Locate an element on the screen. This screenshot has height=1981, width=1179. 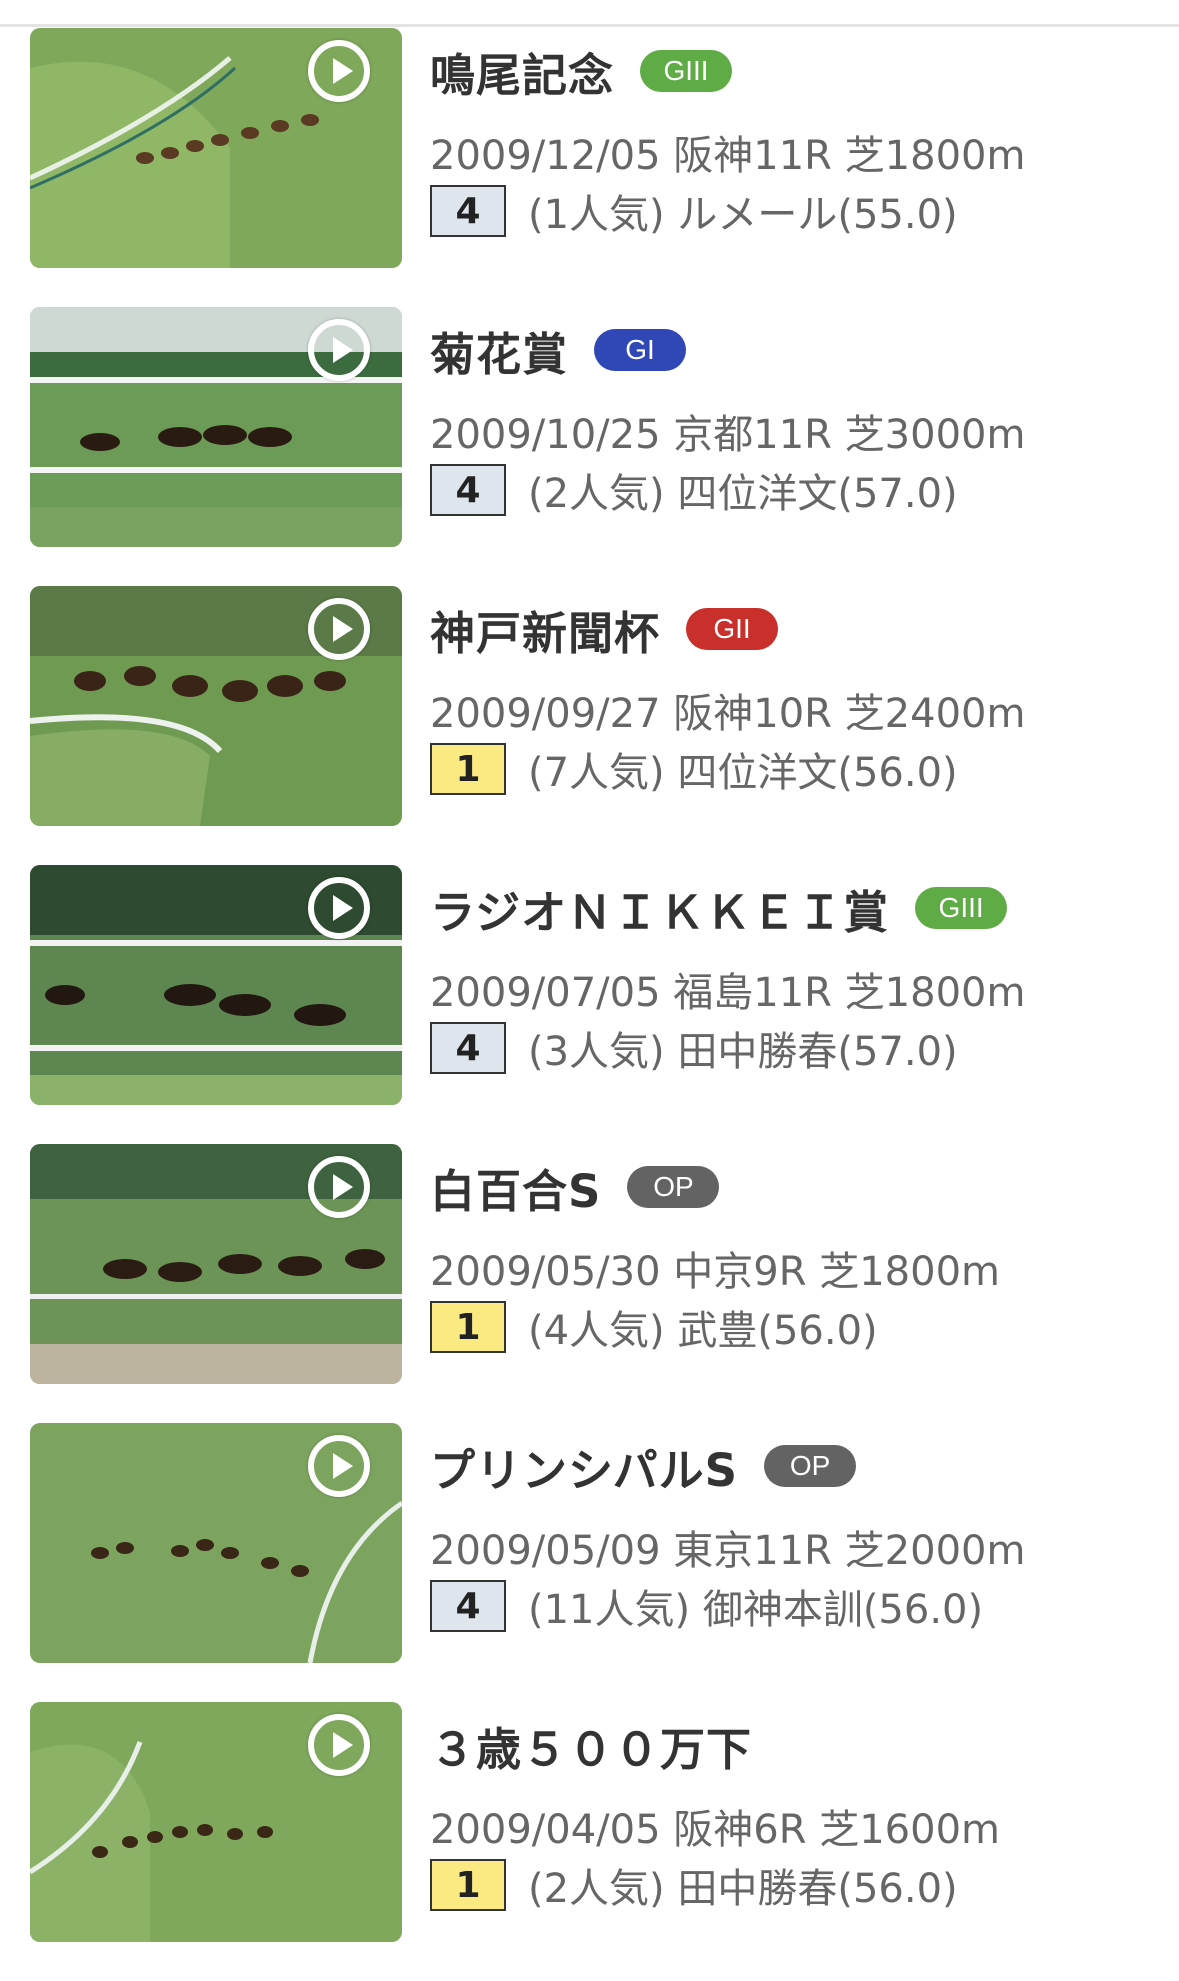
race-info: 2009/09/27 阪神10R 芝2400m is located at coordinates (728, 714).